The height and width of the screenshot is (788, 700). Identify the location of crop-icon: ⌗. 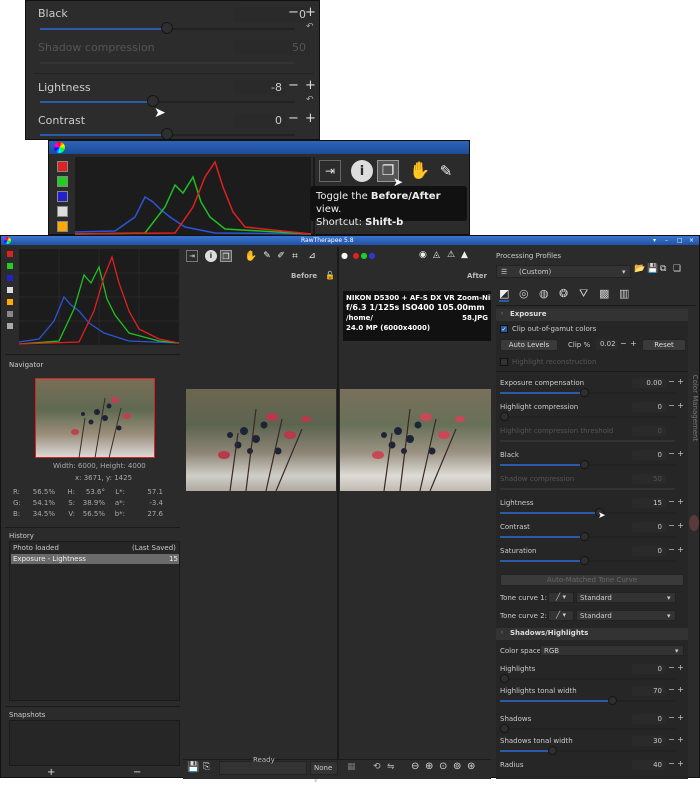
(295, 256).